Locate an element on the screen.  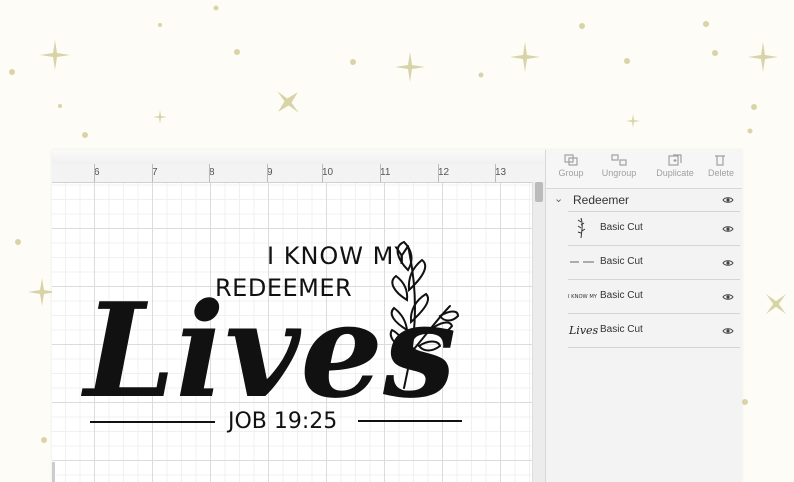
leaf-thumbnail-icon is located at coordinates (581, 228).